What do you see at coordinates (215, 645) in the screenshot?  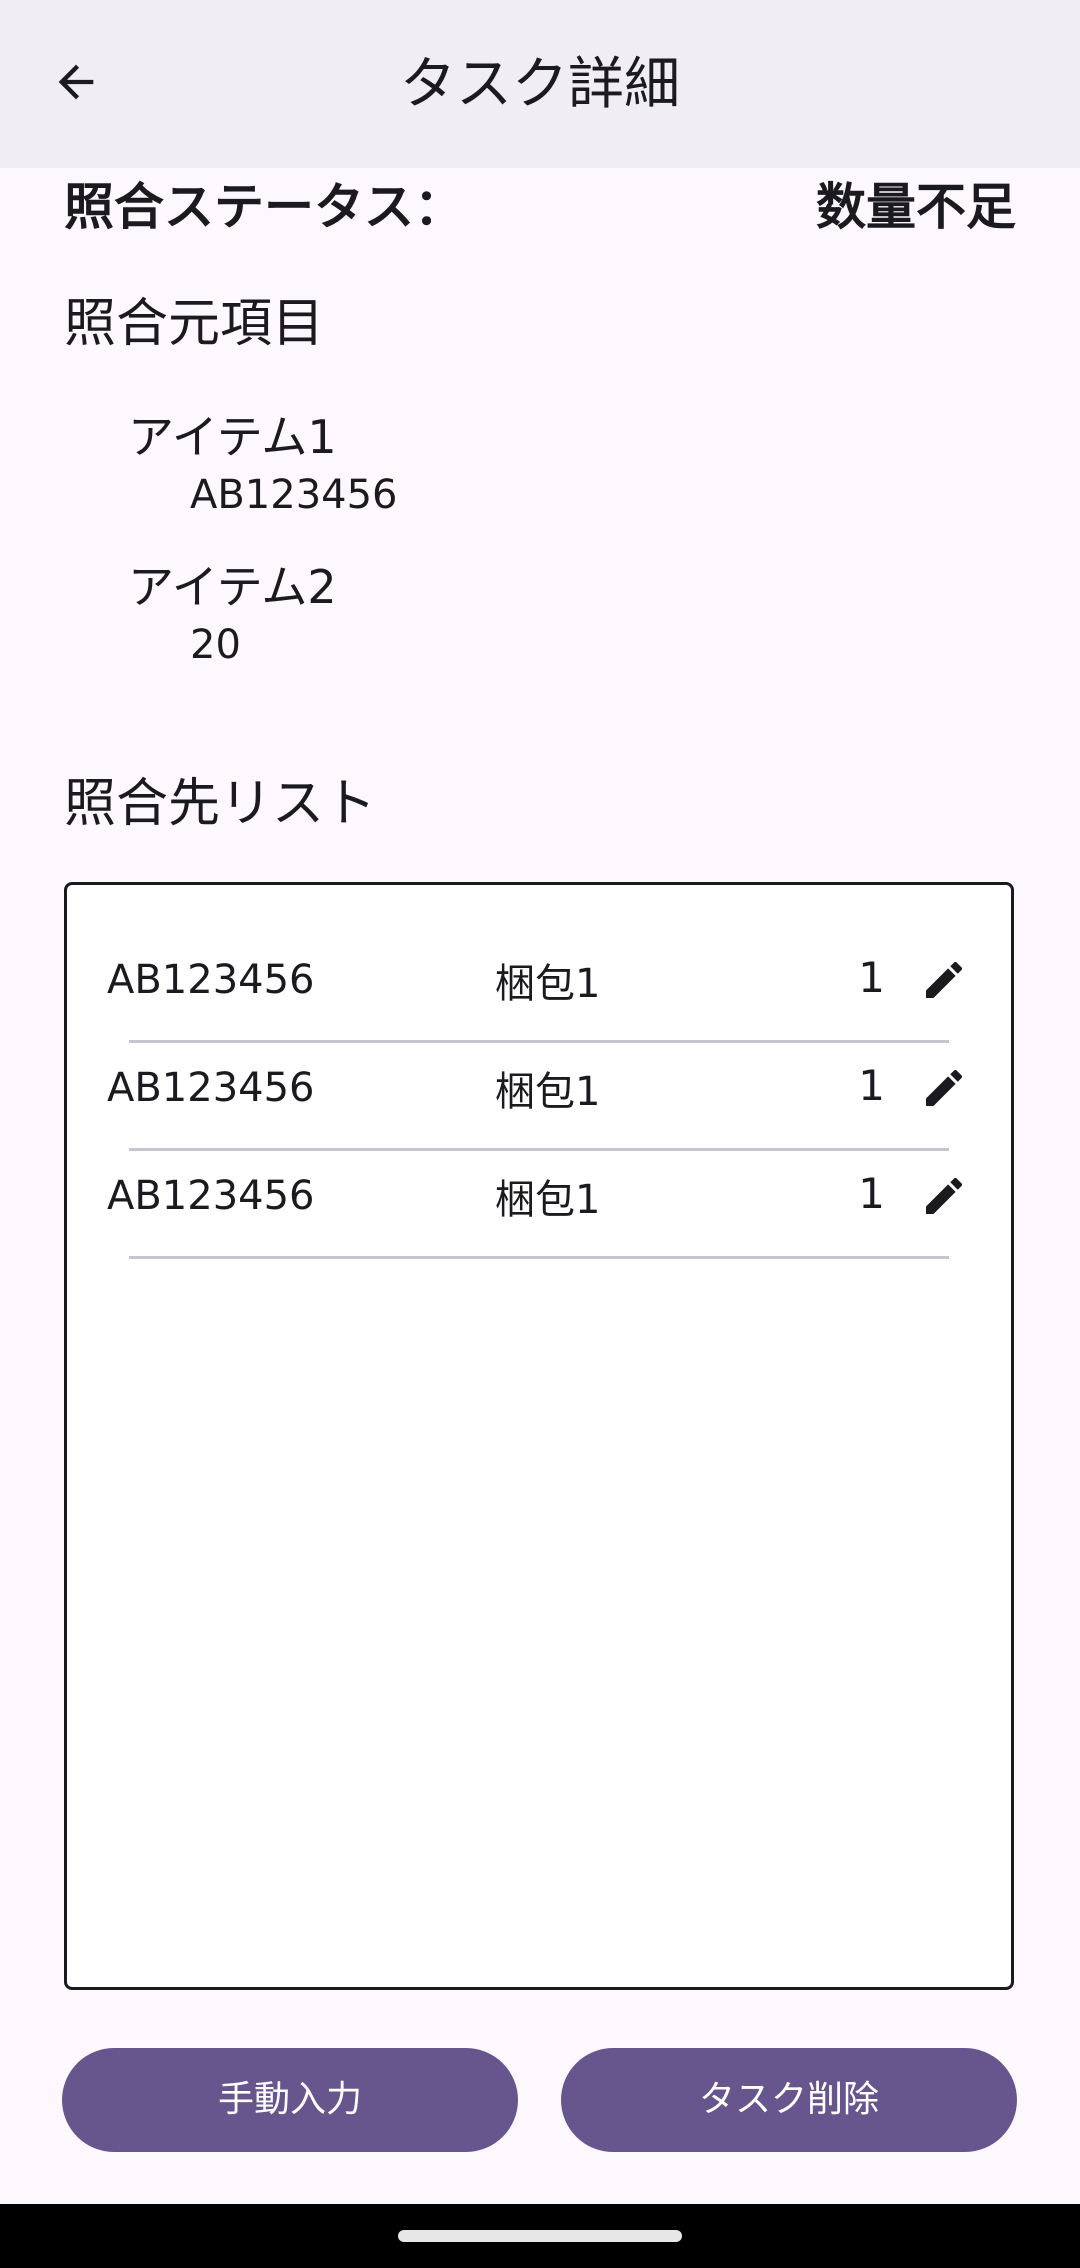 I see `source-item-2-value: 20` at bounding box center [215, 645].